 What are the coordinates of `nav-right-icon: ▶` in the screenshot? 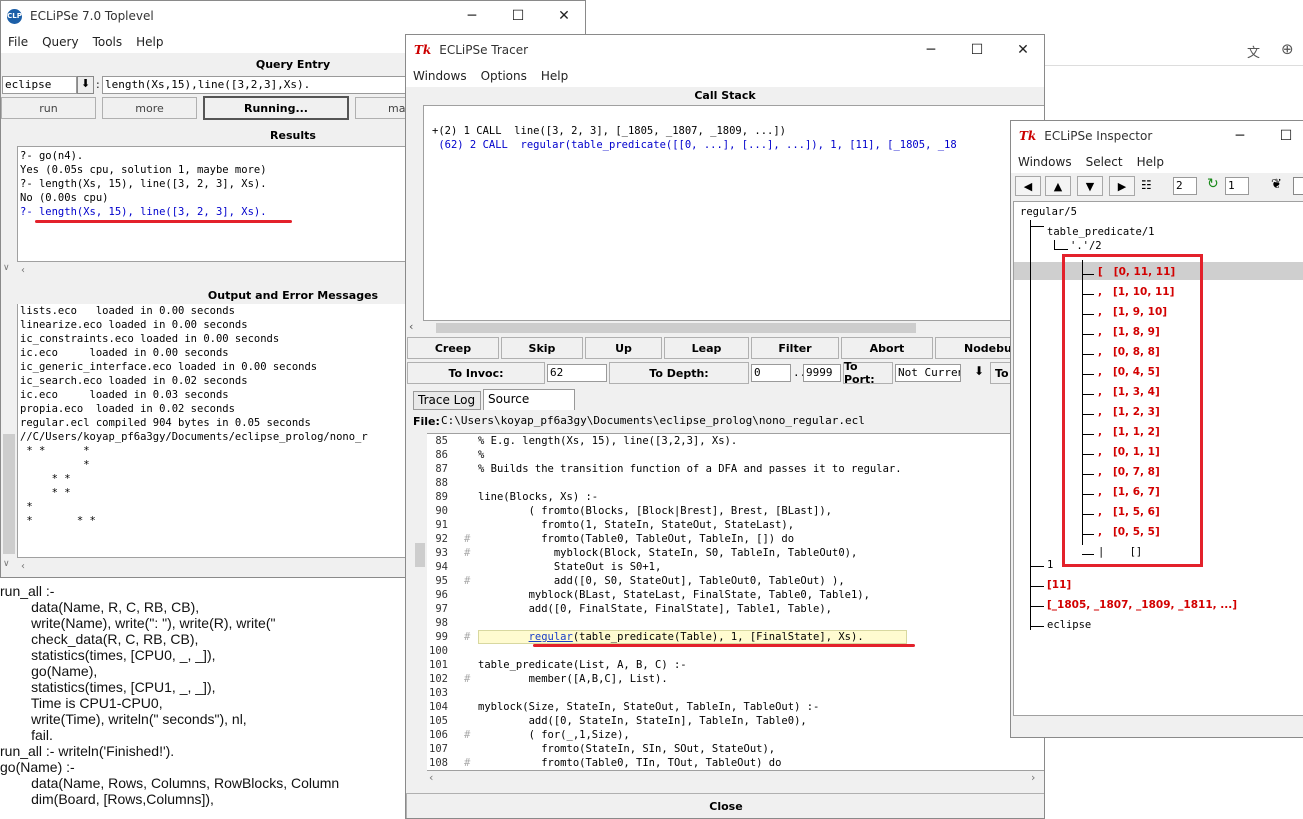 It's located at (1122, 186).